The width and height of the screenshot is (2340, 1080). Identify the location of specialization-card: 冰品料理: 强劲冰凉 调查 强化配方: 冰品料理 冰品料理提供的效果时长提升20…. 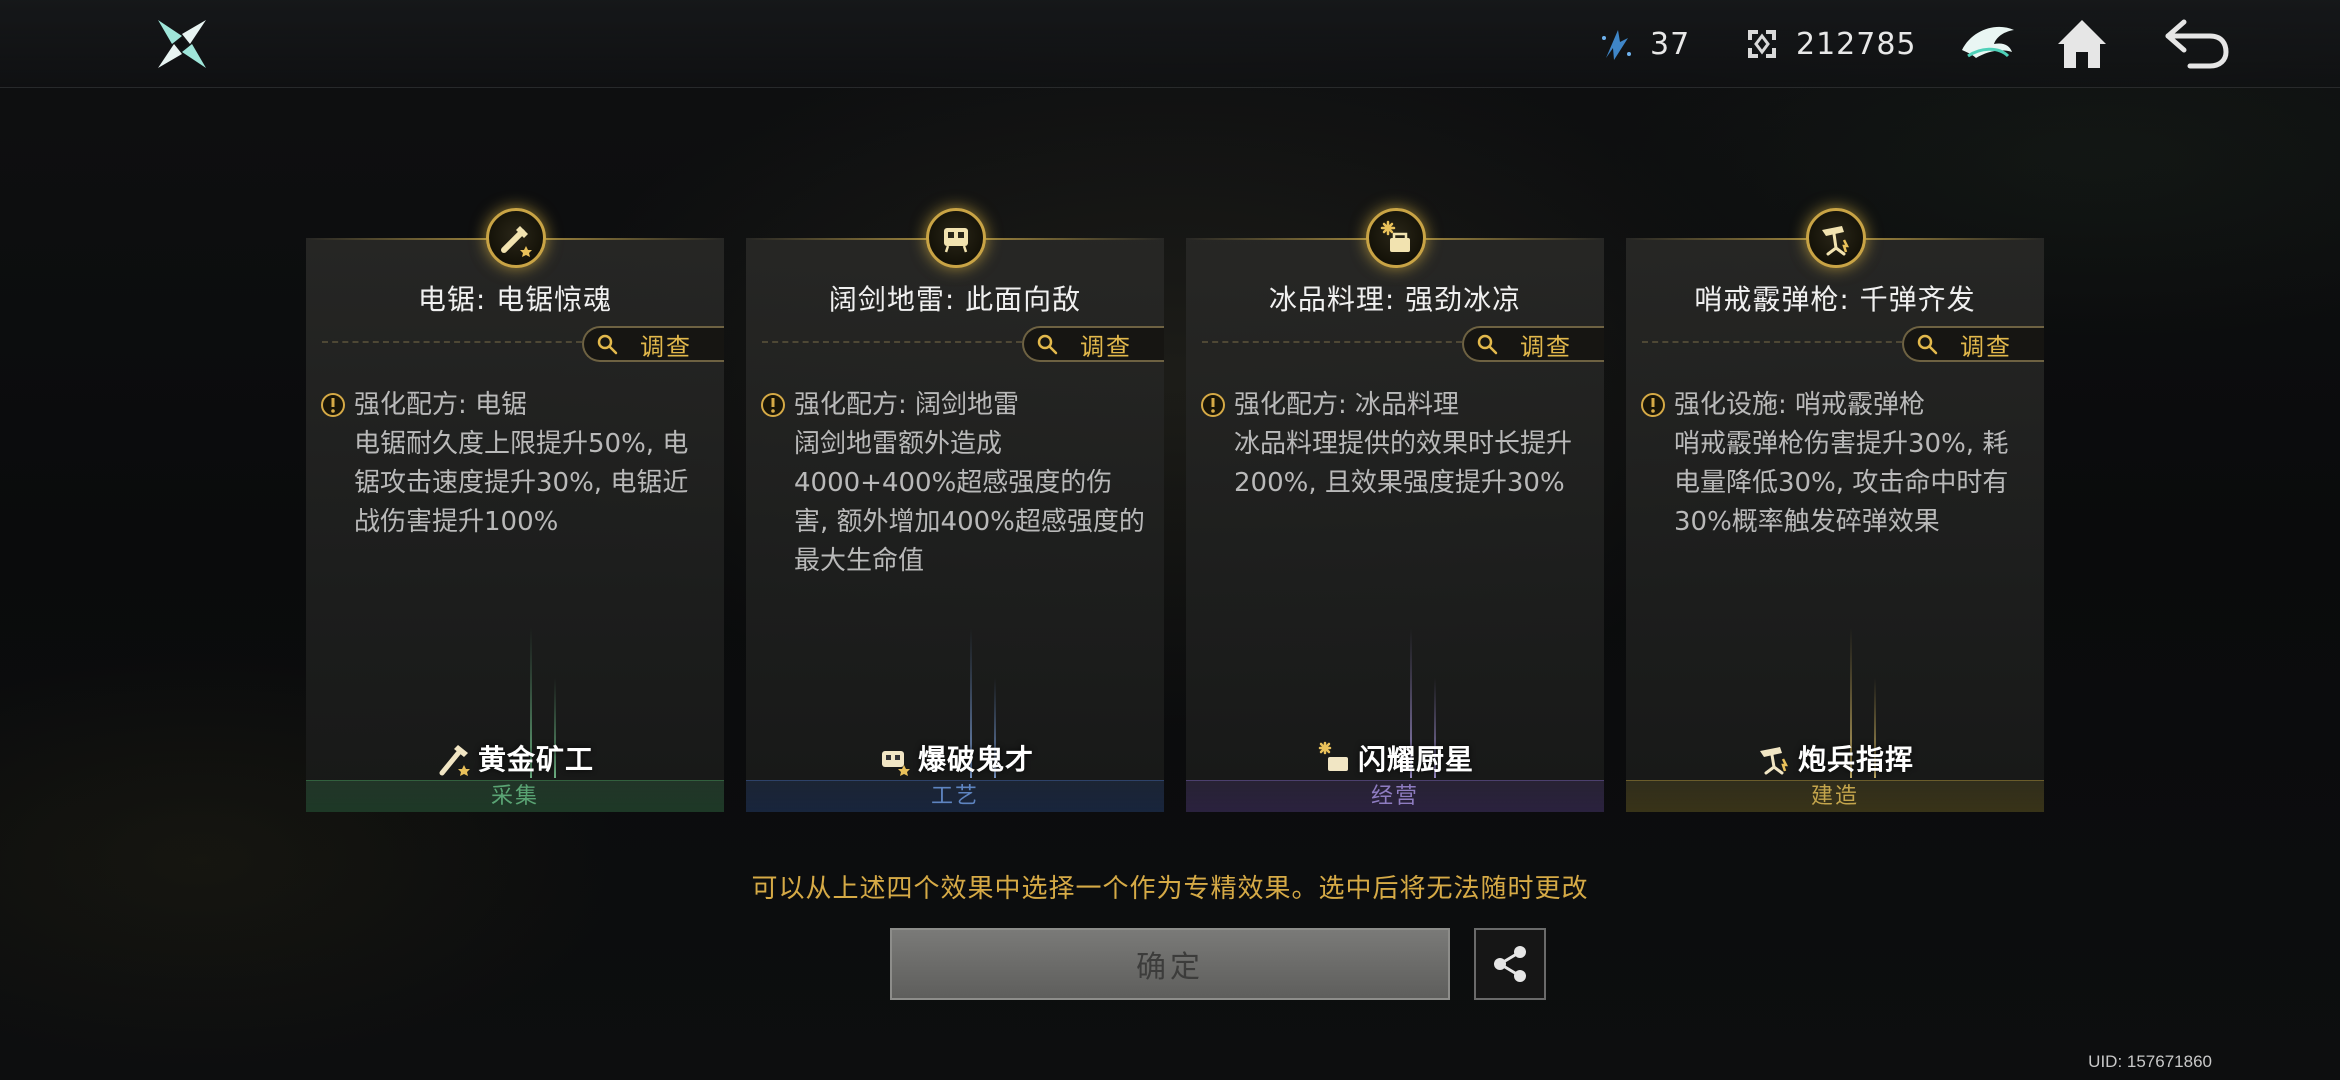
(1395, 510).